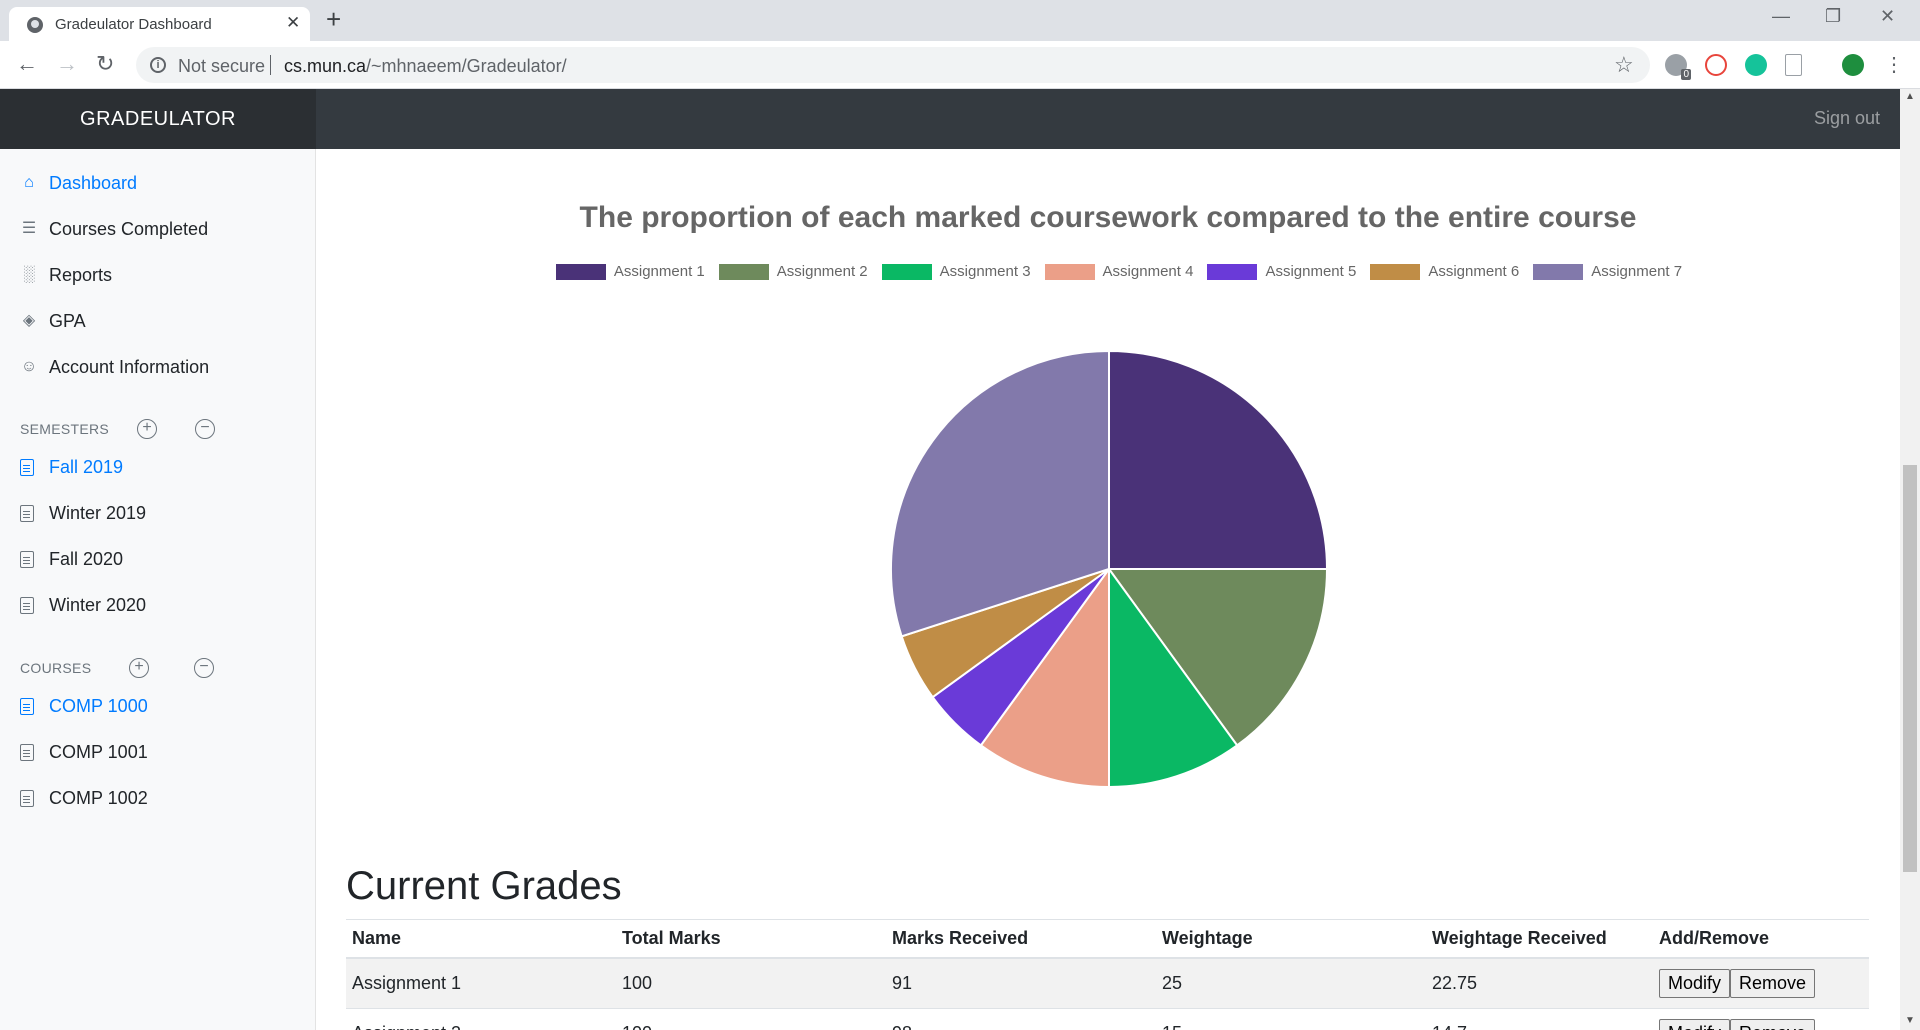  I want to click on sidebar-item-comp-1002: COMP 1002, so click(84, 798).